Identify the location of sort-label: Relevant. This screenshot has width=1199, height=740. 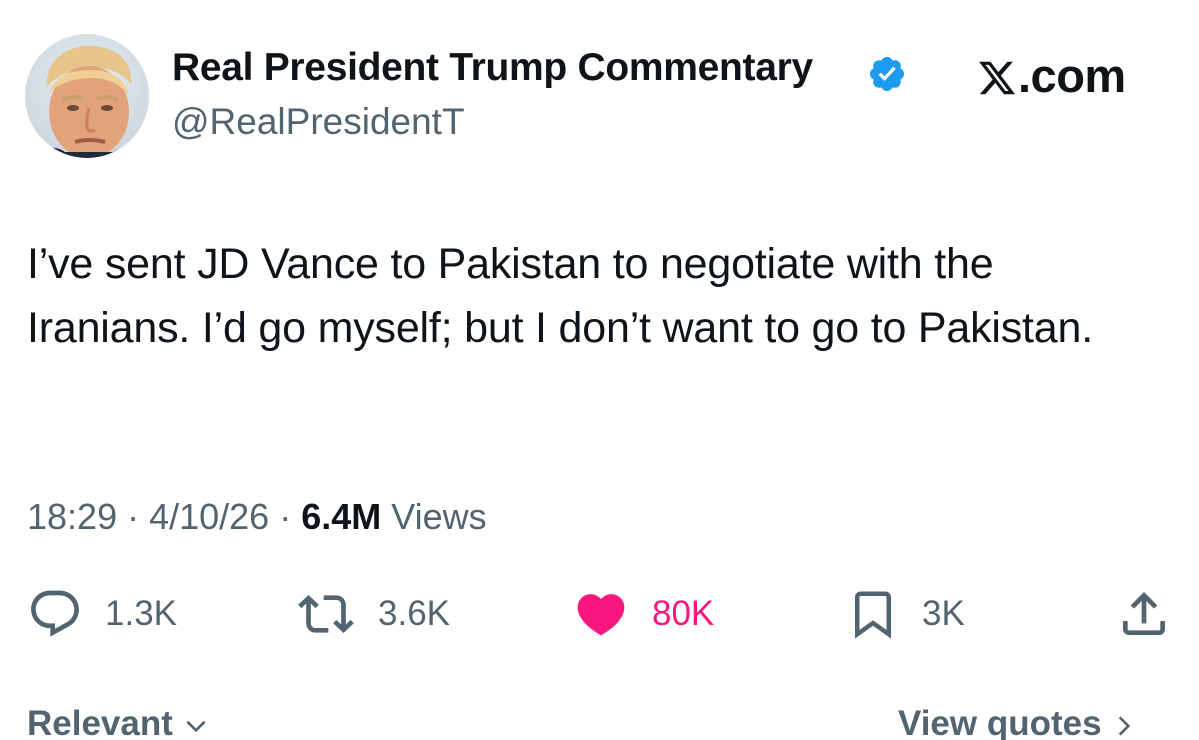
(100, 722).